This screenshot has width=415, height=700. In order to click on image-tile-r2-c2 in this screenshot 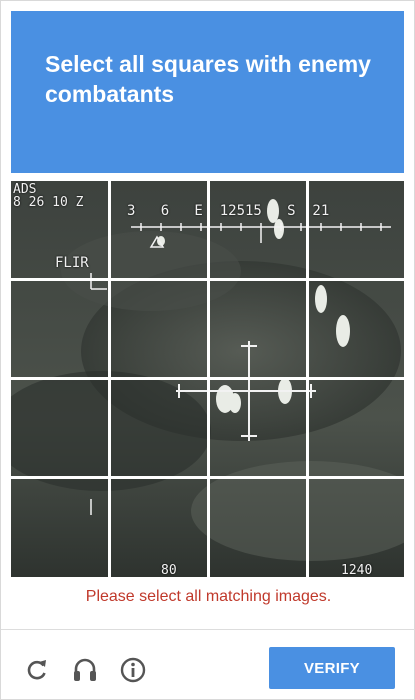, I will do `click(257, 427)`.